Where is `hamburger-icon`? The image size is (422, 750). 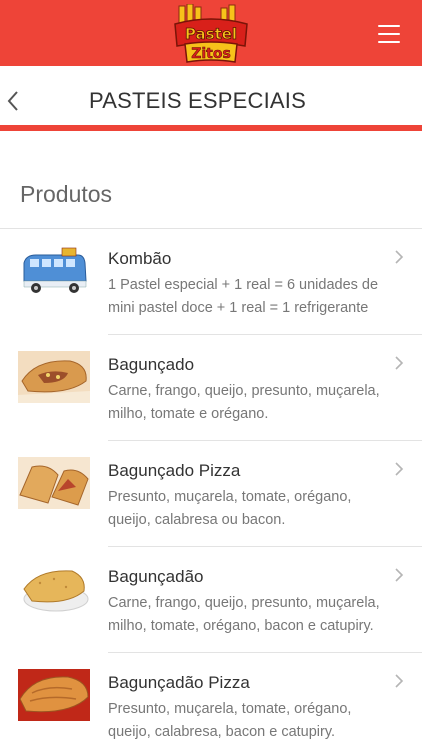
hamburger-icon is located at coordinates (389, 34).